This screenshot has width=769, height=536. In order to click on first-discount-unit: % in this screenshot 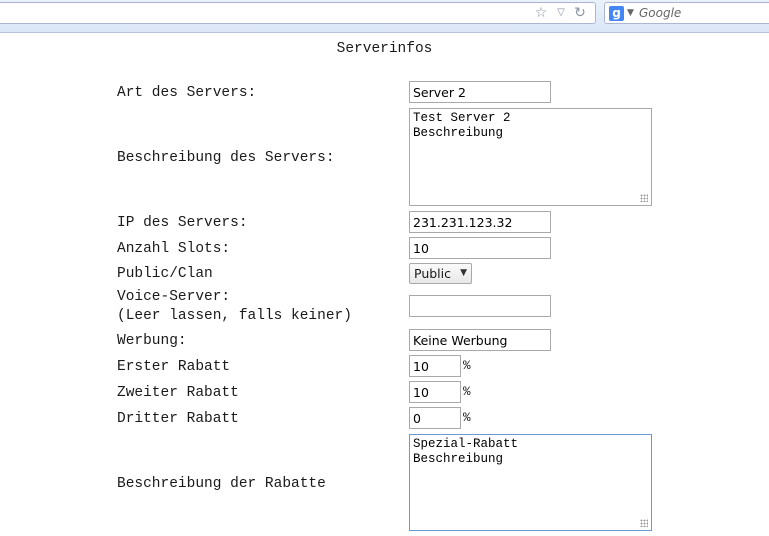, I will do `click(467, 366)`.